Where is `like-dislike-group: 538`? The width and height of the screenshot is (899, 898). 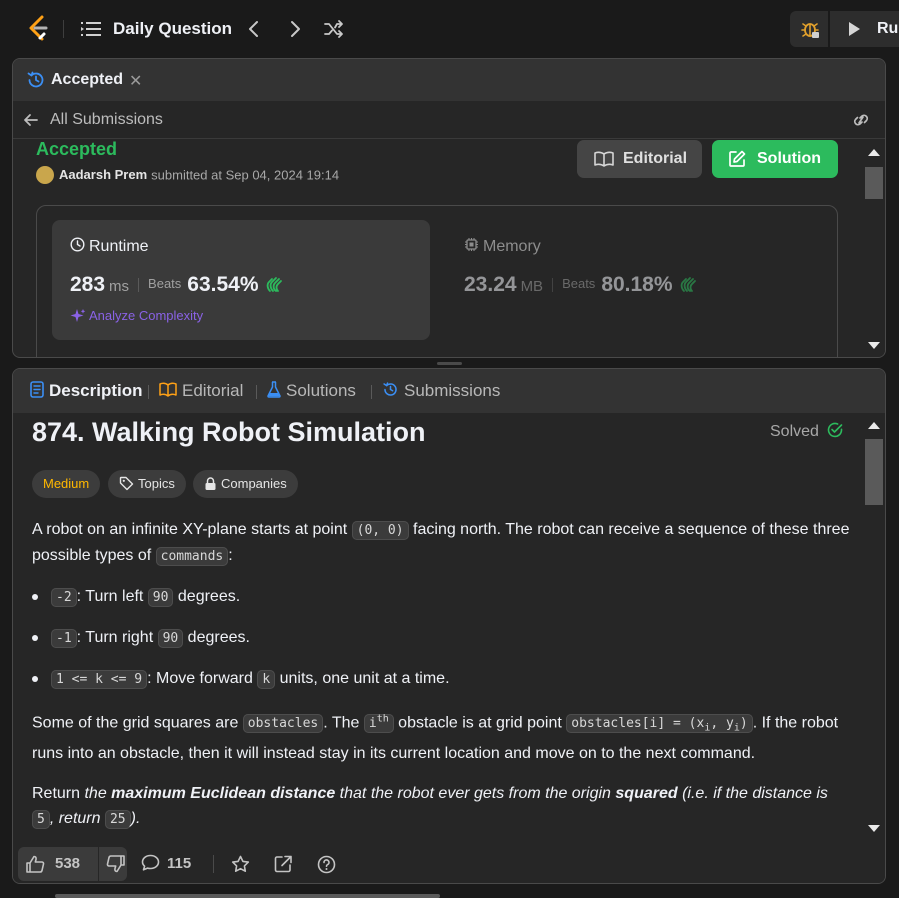 like-dislike-group: 538 is located at coordinates (72, 864).